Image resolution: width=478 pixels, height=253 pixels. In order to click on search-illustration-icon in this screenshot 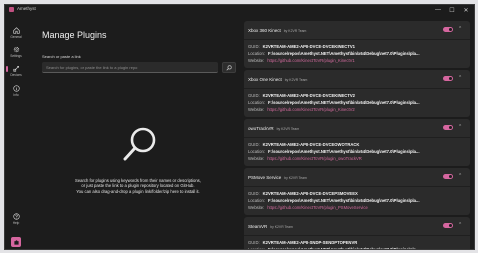, I will do `click(139, 144)`.